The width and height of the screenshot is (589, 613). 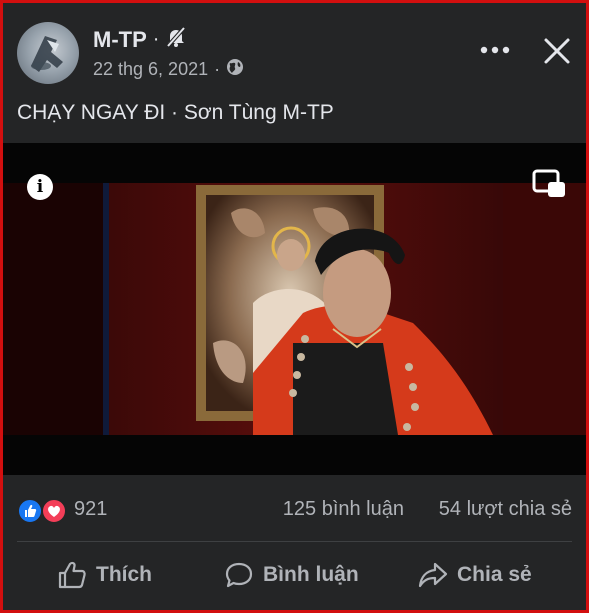 What do you see at coordinates (124, 574) in the screenshot?
I see `like-label: Thích` at bounding box center [124, 574].